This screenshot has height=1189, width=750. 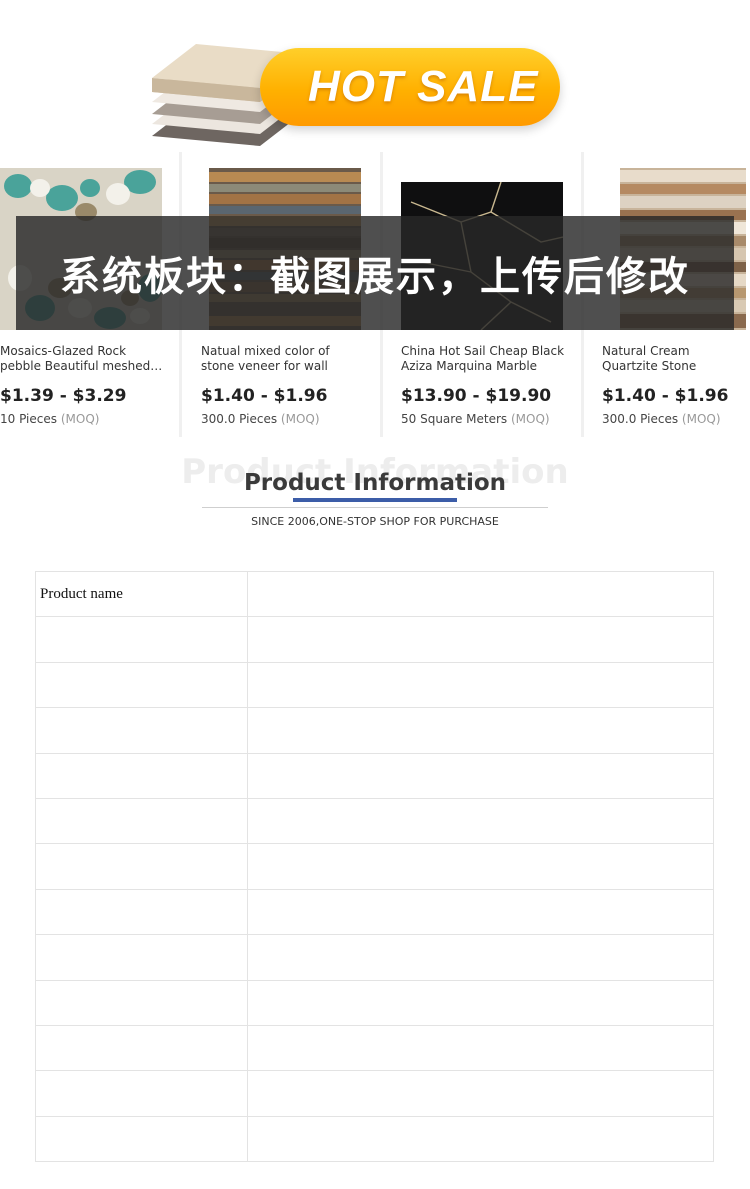 What do you see at coordinates (375, 507) in the screenshot?
I see `section-divider` at bounding box center [375, 507].